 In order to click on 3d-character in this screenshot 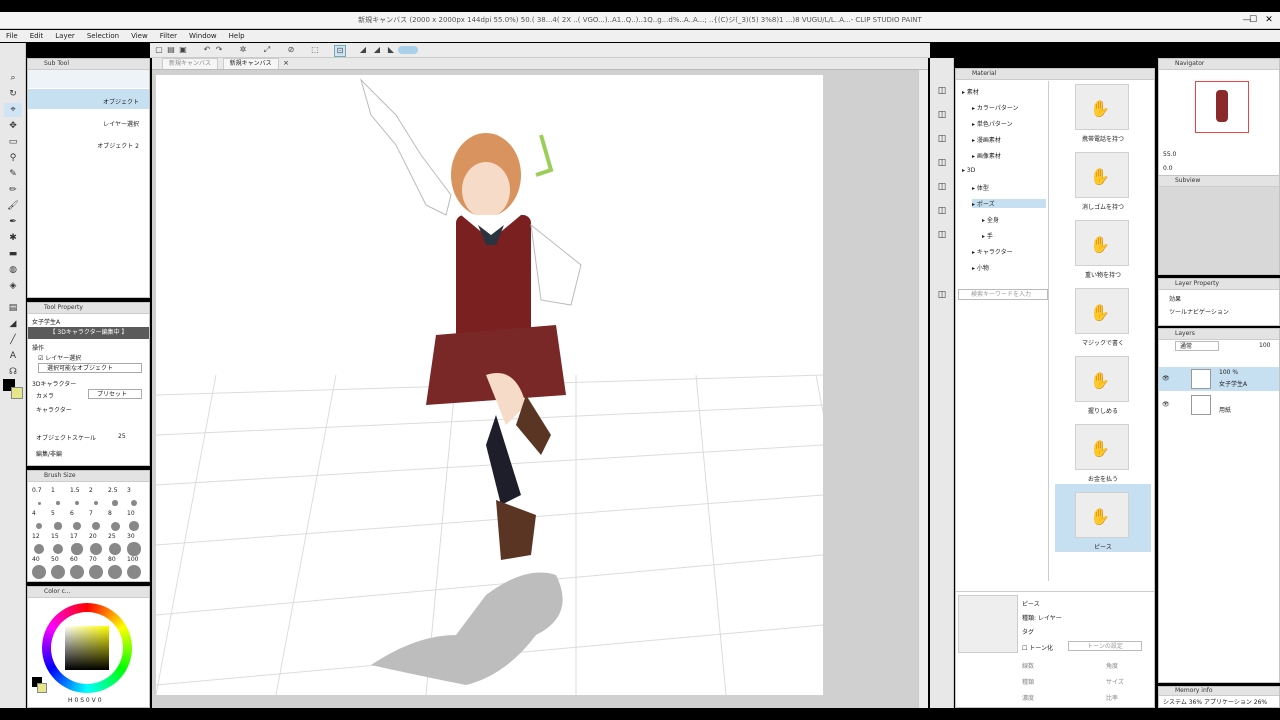, I will do `click(470, 319)`.